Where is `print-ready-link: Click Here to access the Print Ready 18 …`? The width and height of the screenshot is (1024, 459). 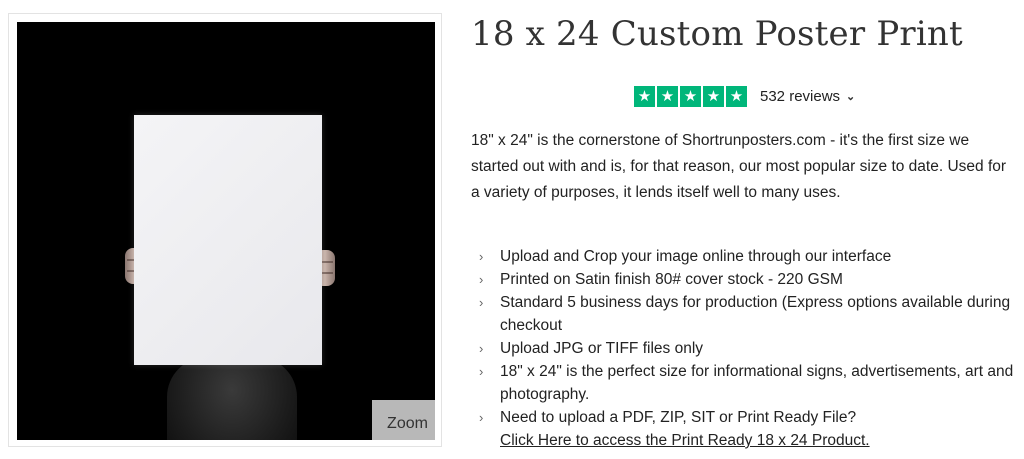
print-ready-link: Click Here to access the Print Ready 18 … is located at coordinates (685, 440).